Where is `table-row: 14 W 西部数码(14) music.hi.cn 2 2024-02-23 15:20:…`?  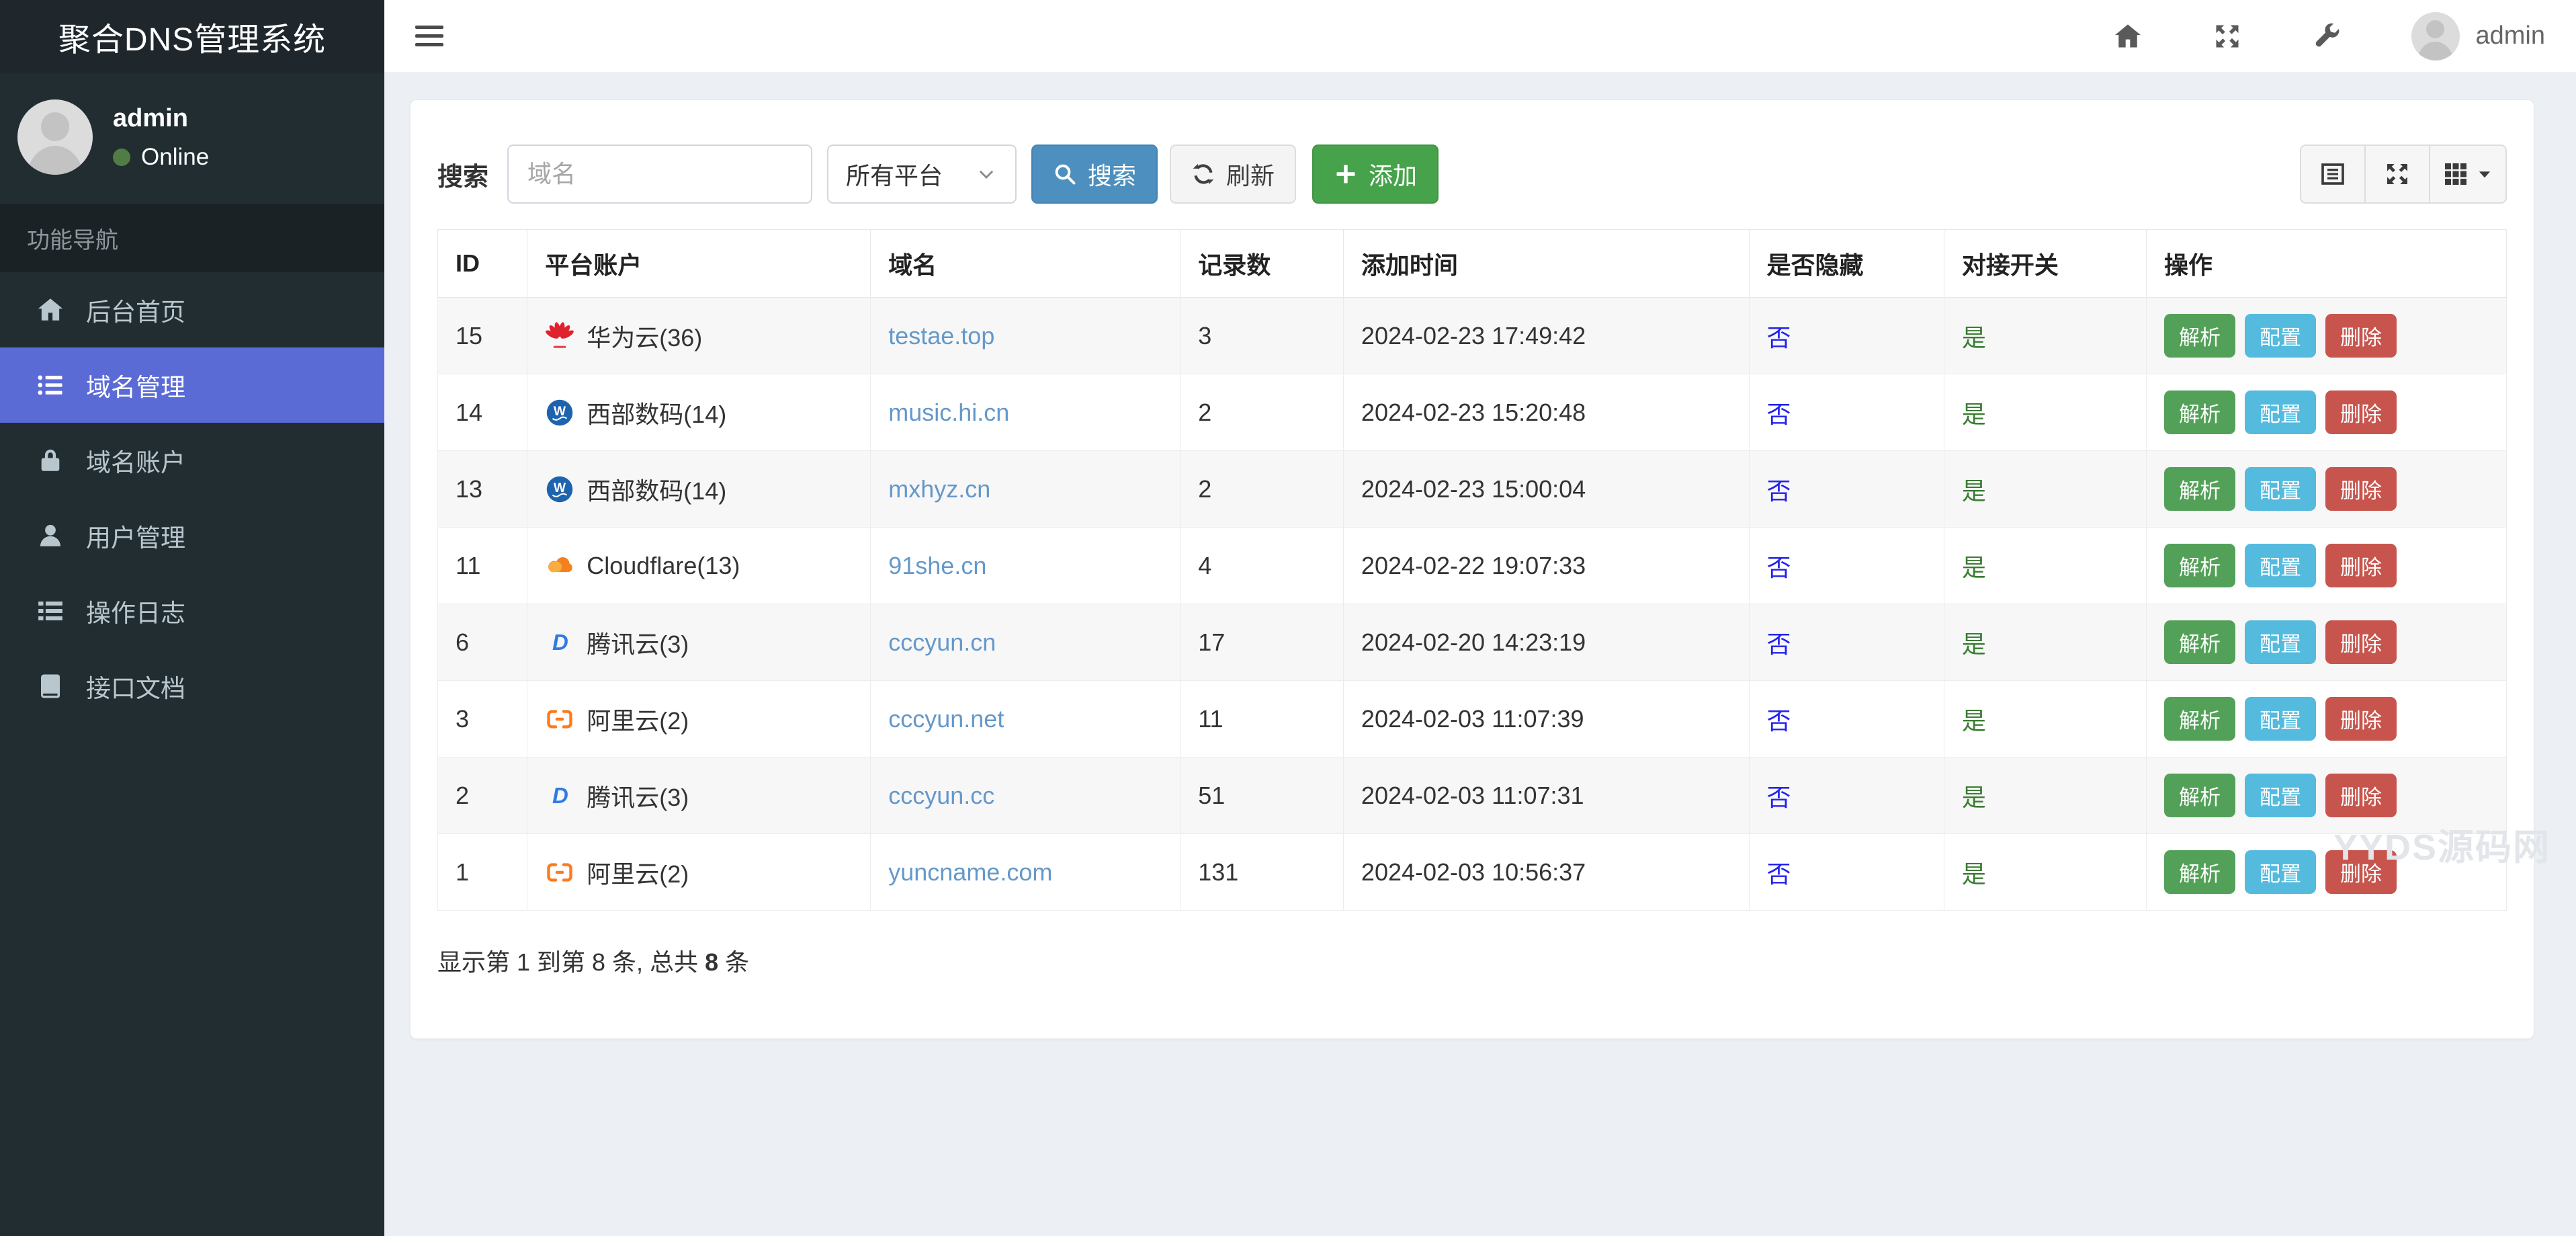
table-row: 14 W 西部数码(14) music.hi.cn 2 2024-02-23 15:20:… is located at coordinates (1472, 412).